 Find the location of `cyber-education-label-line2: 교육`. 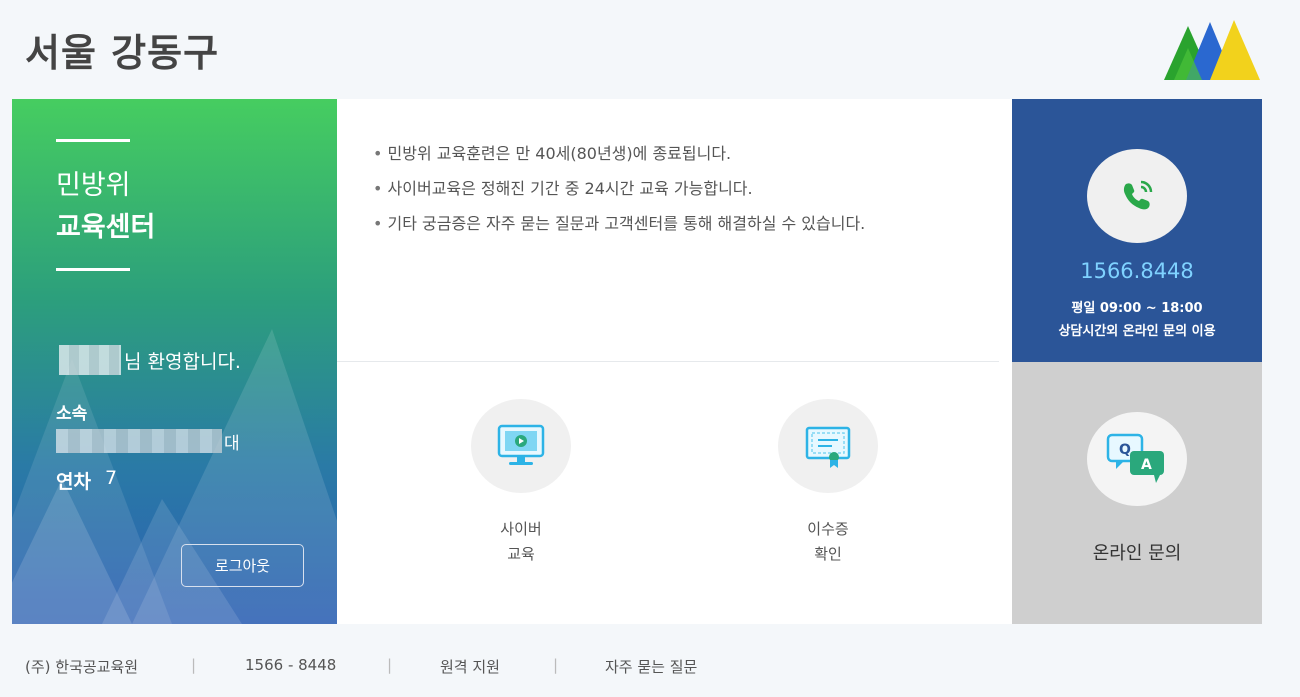

cyber-education-label-line2: 교육 is located at coordinates (521, 554).